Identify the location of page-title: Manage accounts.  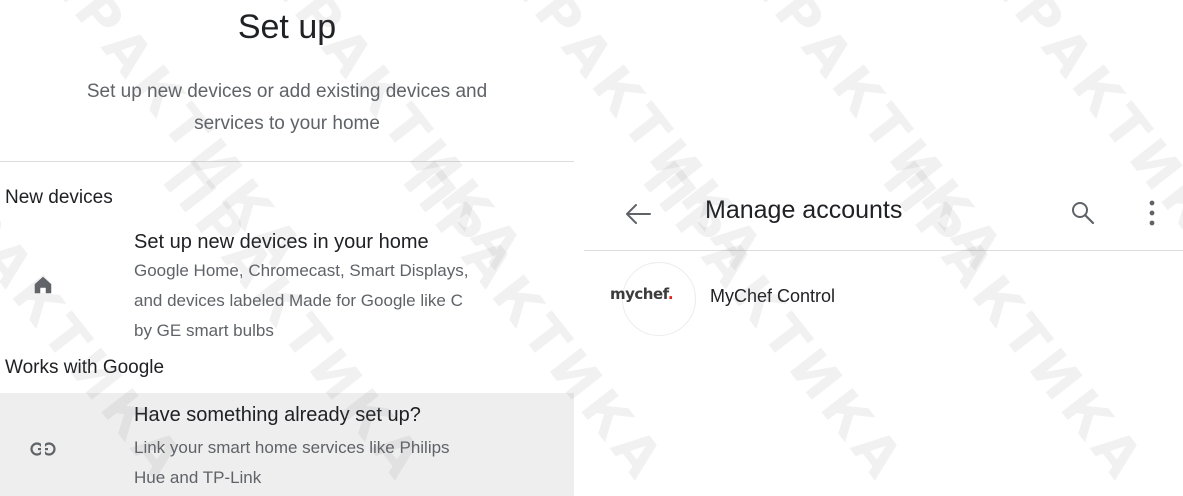
(804, 210).